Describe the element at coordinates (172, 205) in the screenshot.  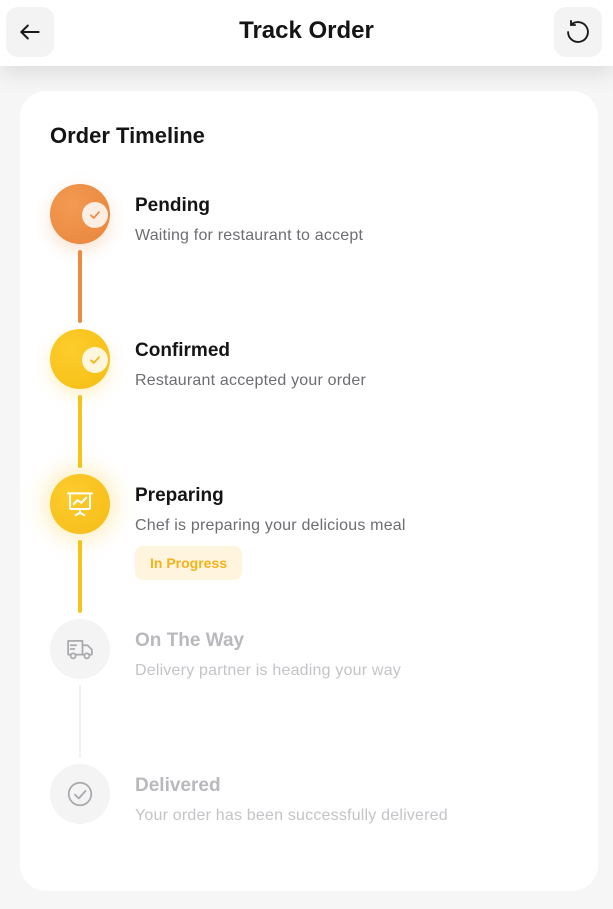
I see `step-title: Pending` at that location.